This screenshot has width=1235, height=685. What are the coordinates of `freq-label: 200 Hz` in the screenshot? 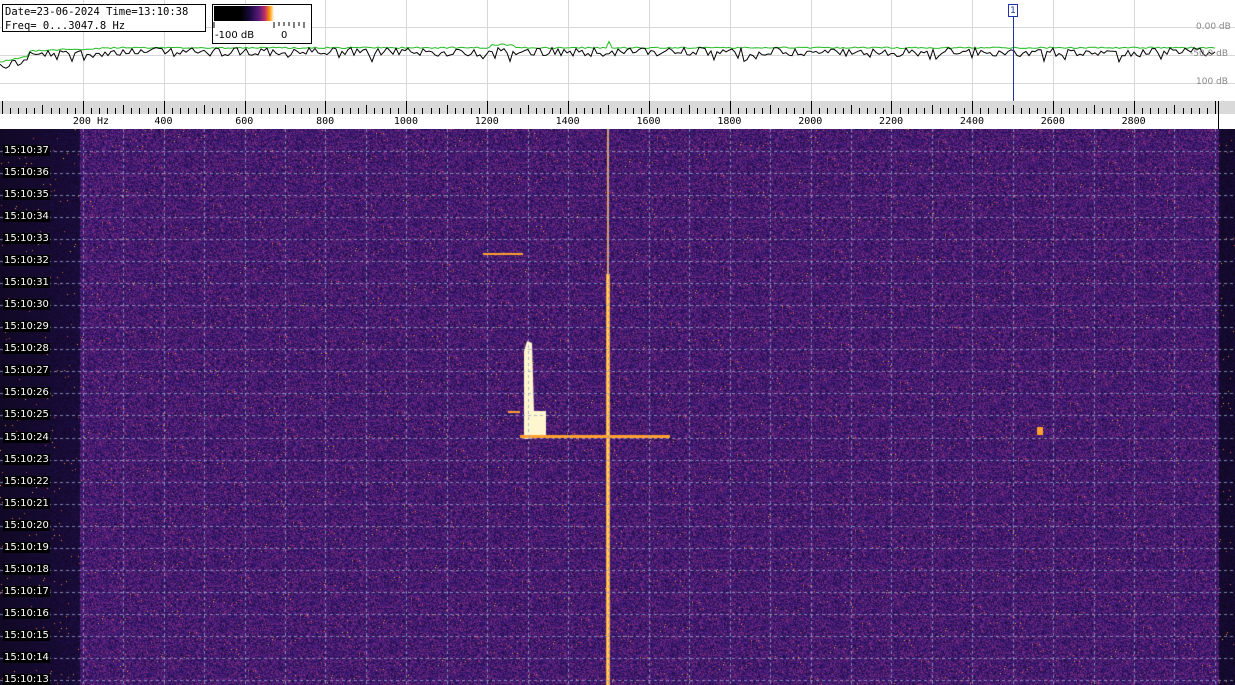 It's located at (90, 121).